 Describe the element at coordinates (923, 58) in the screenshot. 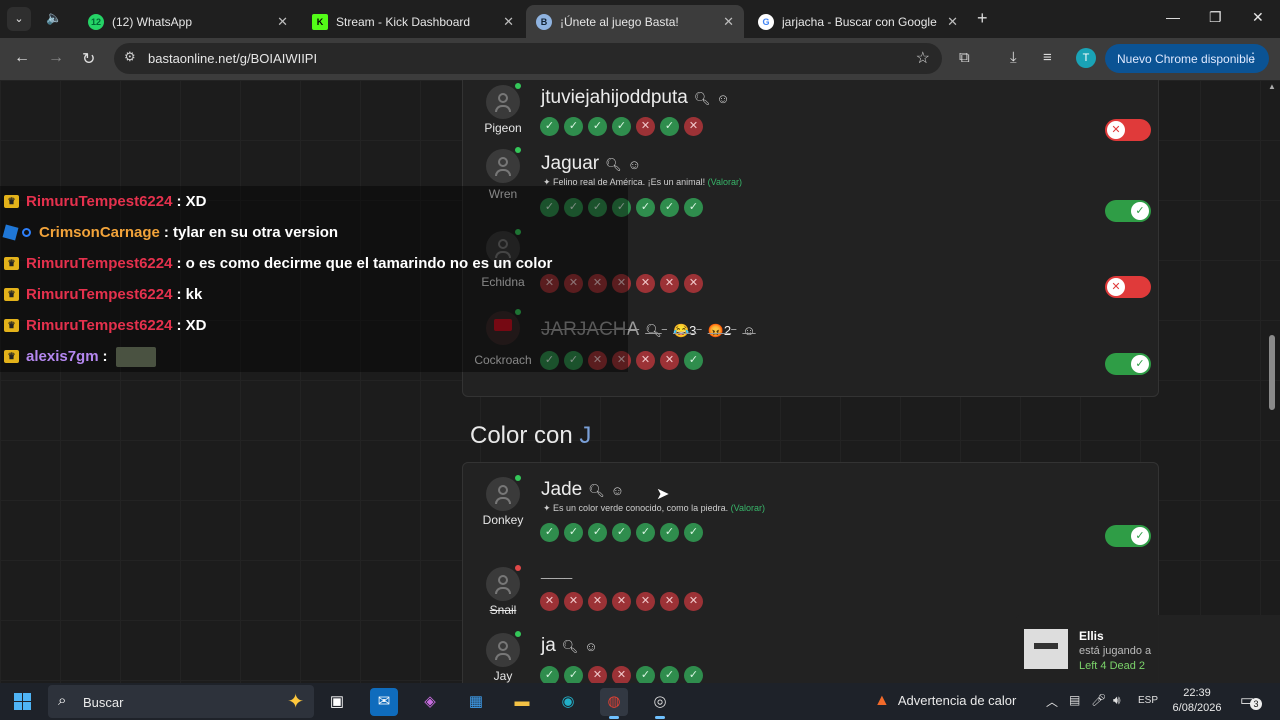

I see `bookmark-star-icon: ☆` at that location.